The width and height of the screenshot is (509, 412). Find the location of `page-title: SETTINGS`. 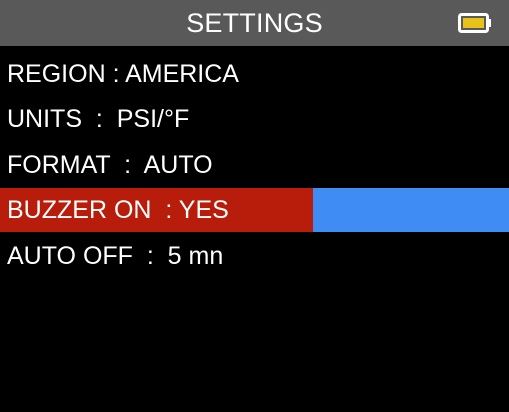

page-title: SETTINGS is located at coordinates (254, 23).